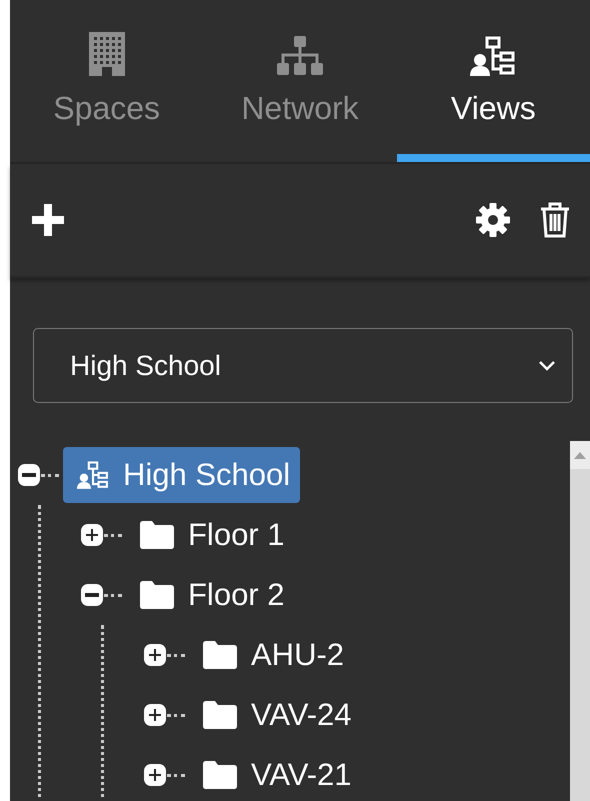  I want to click on trash-icon, so click(555, 220).